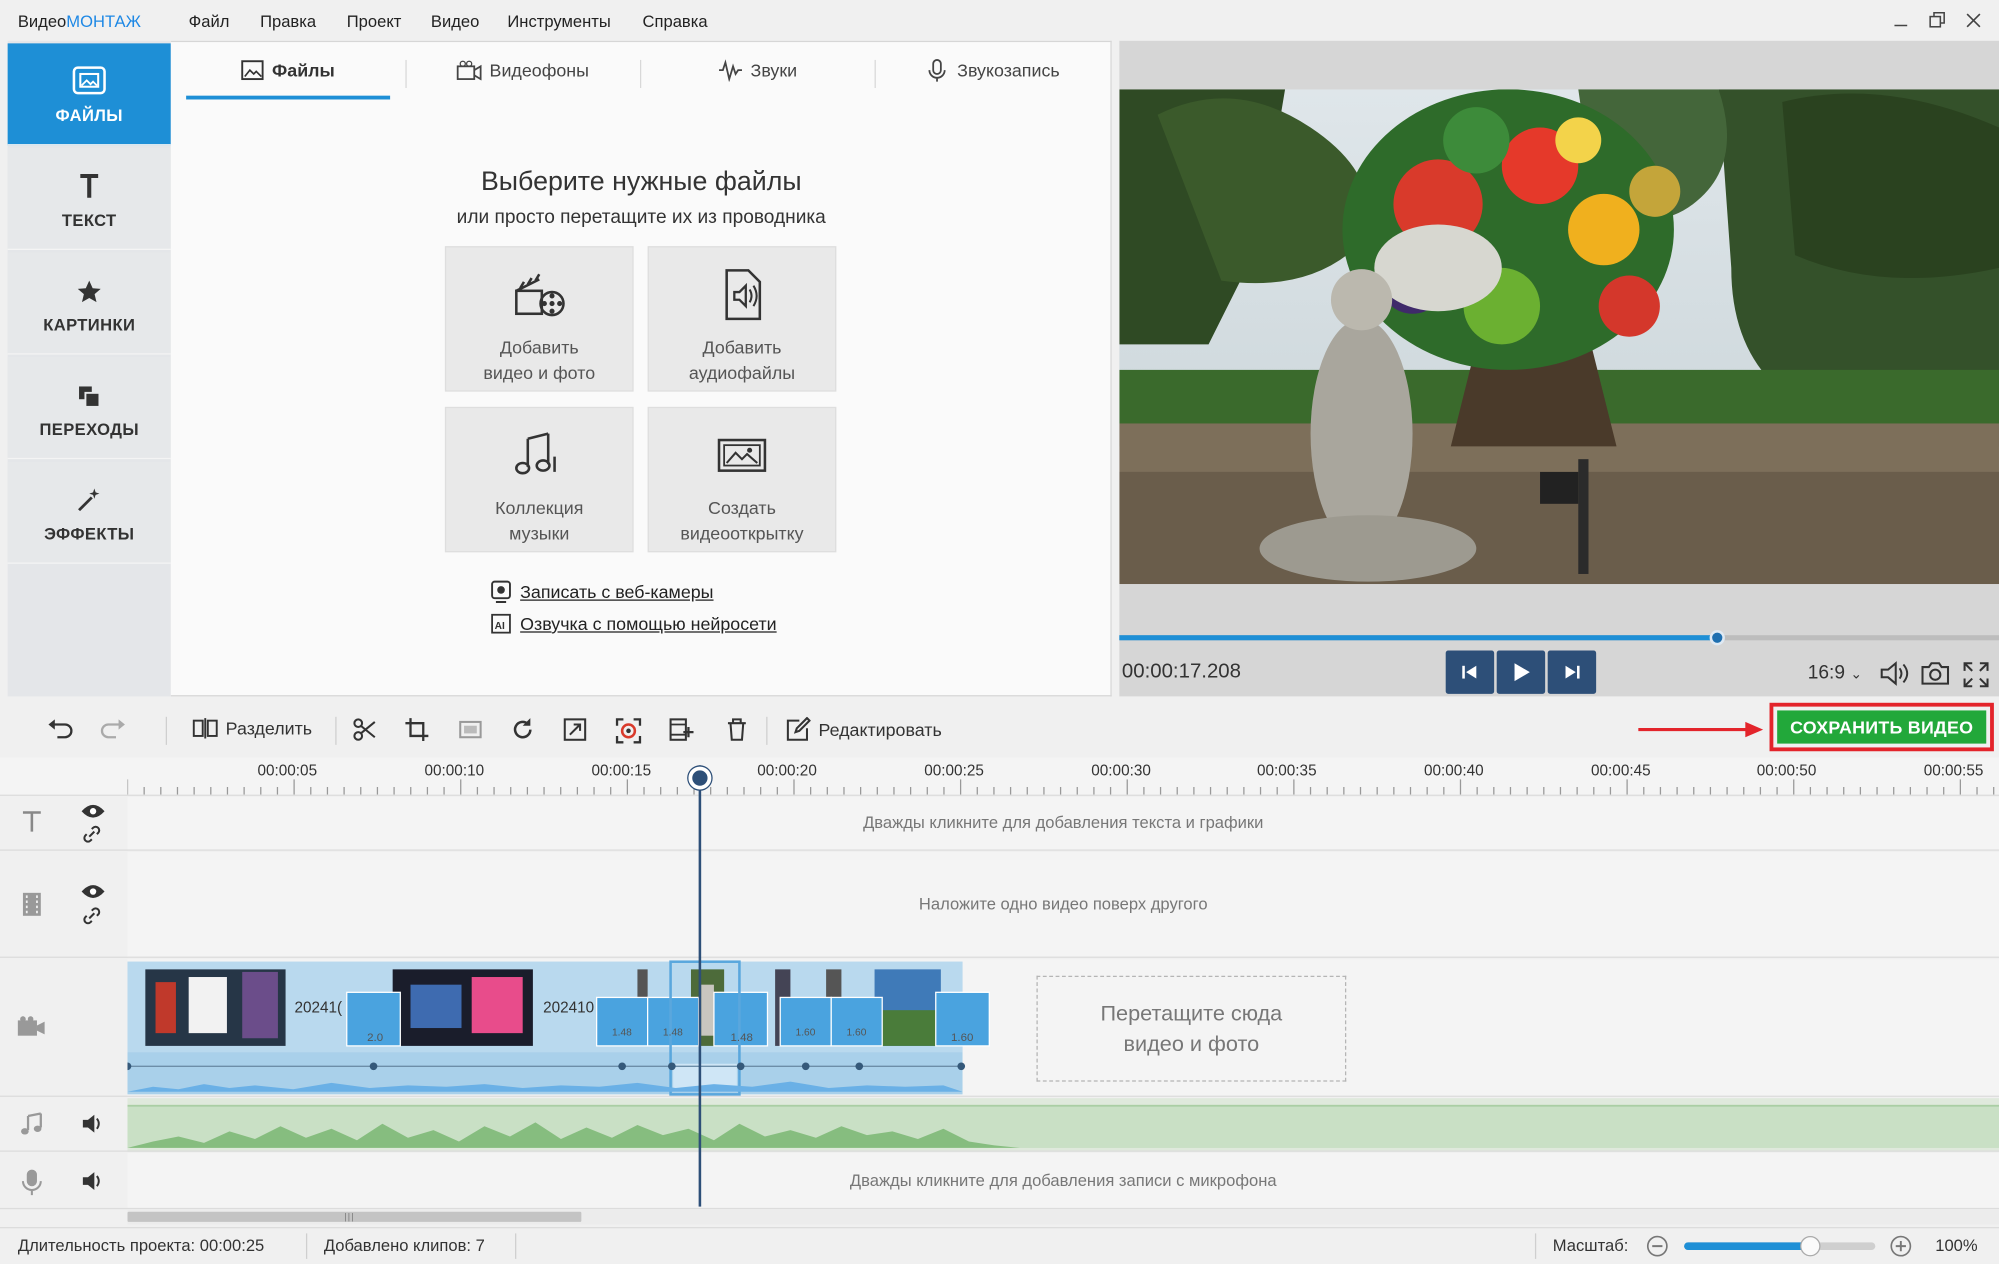 Image resolution: width=1999 pixels, height=1264 pixels. I want to click on stabilize-icon, so click(628, 731).